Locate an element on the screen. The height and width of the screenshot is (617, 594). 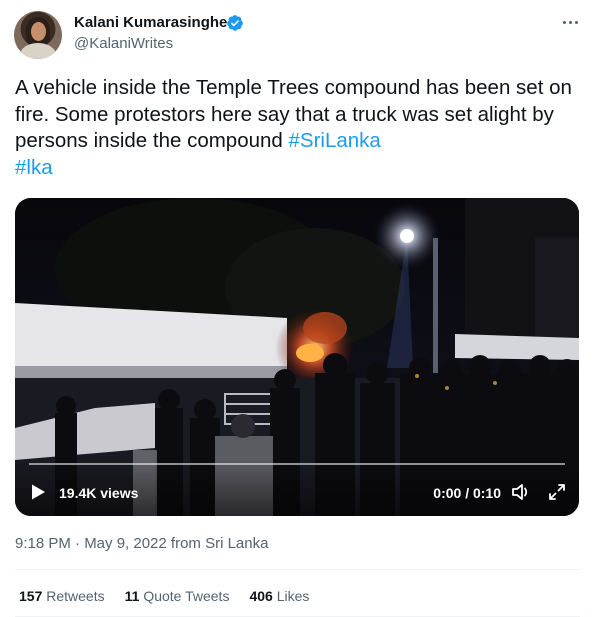
retweets-count: 157 is located at coordinates (31, 596).